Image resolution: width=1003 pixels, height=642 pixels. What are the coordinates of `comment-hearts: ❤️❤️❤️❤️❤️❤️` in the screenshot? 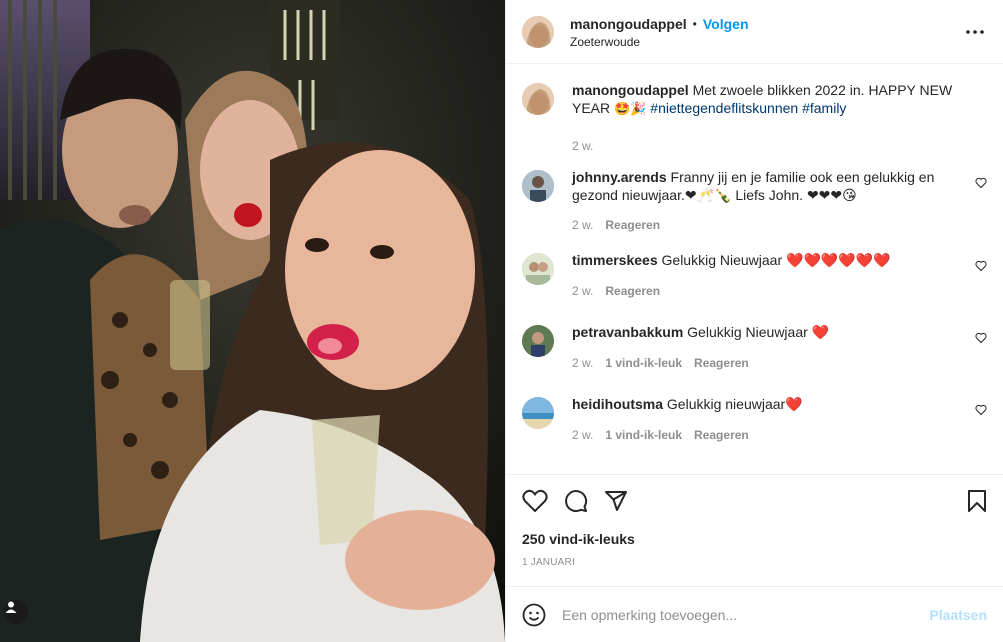 It's located at (838, 261).